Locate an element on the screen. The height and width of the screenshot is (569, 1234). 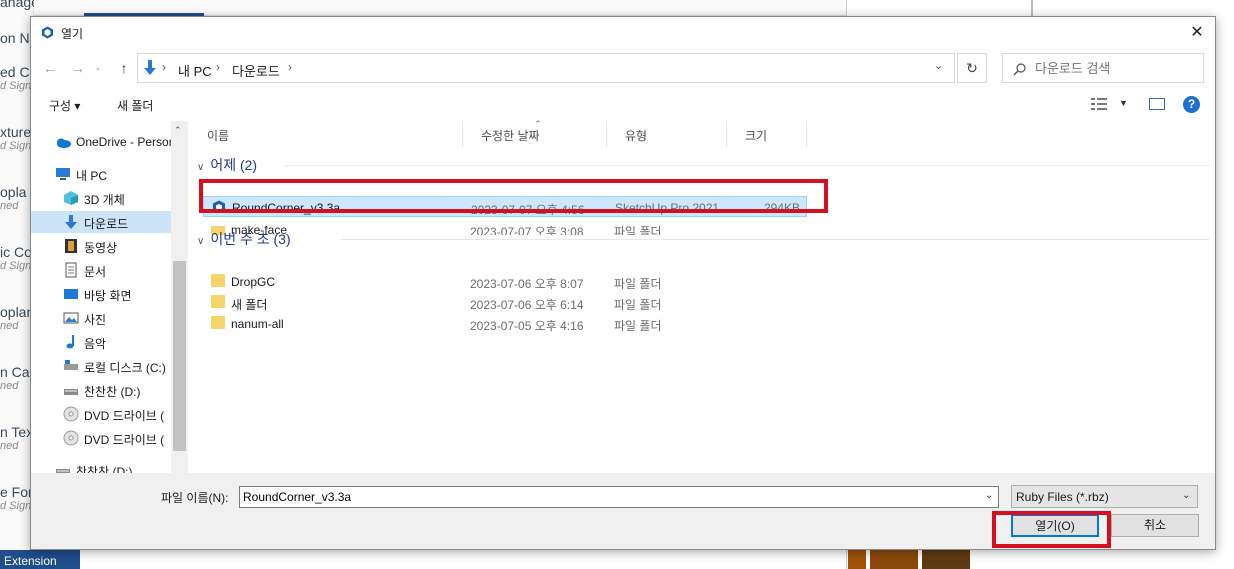
recent-locations-button: ⌄ is located at coordinates (98, 68).